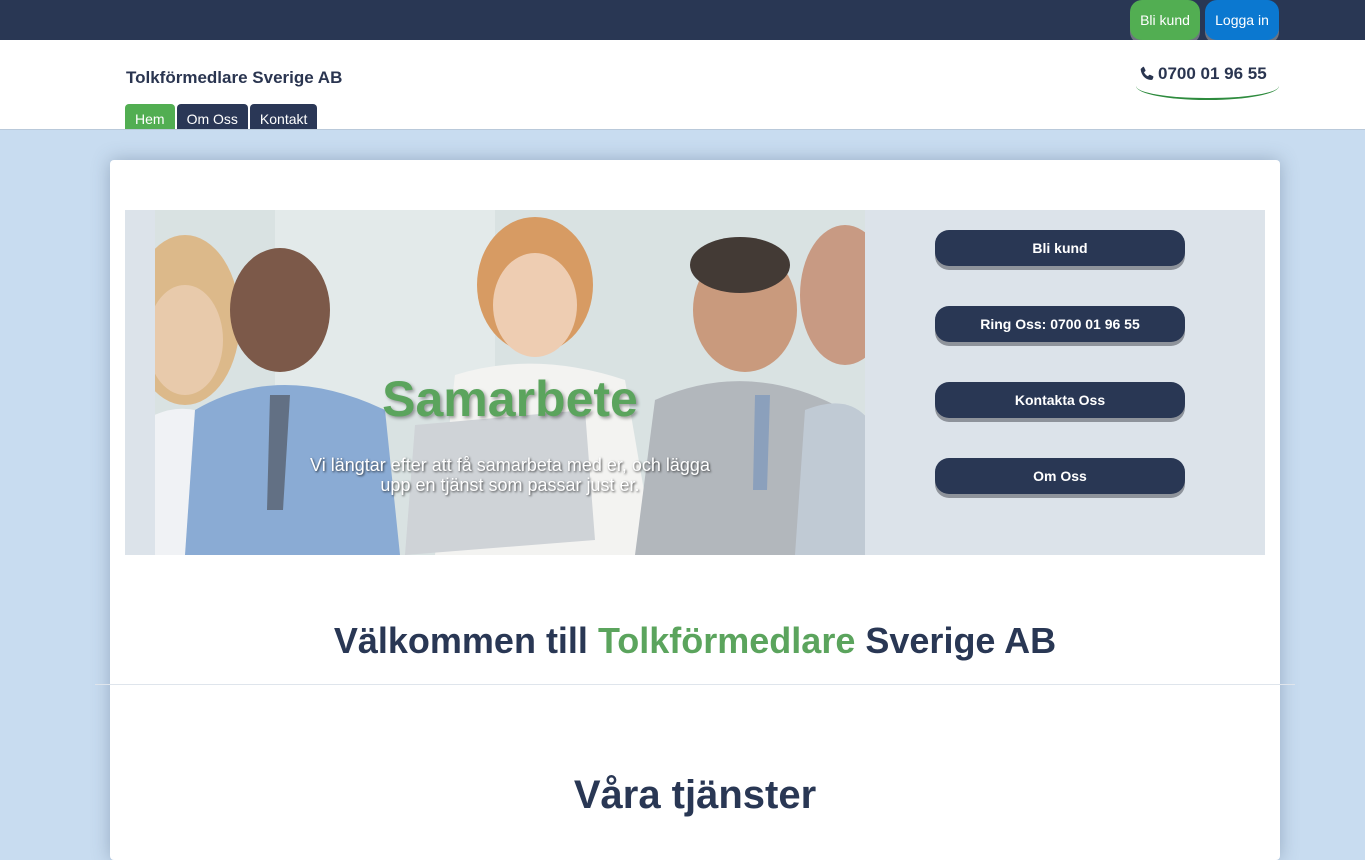 The width and height of the screenshot is (1365, 860). What do you see at coordinates (1207, 91) in the screenshot?
I see `phone-underline` at bounding box center [1207, 91].